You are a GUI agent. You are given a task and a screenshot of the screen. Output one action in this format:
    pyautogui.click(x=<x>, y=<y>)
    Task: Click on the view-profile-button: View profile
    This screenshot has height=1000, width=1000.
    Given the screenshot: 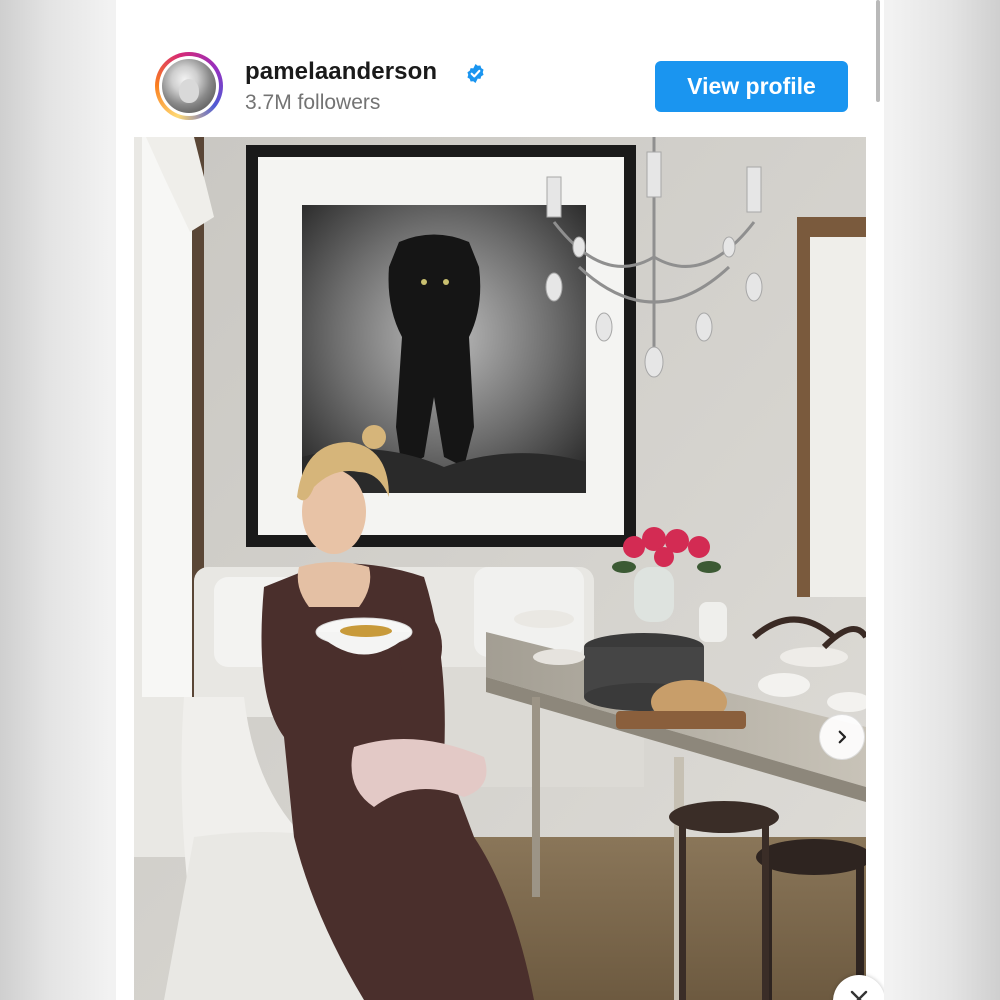 What is the action you would take?
    pyautogui.click(x=751, y=86)
    